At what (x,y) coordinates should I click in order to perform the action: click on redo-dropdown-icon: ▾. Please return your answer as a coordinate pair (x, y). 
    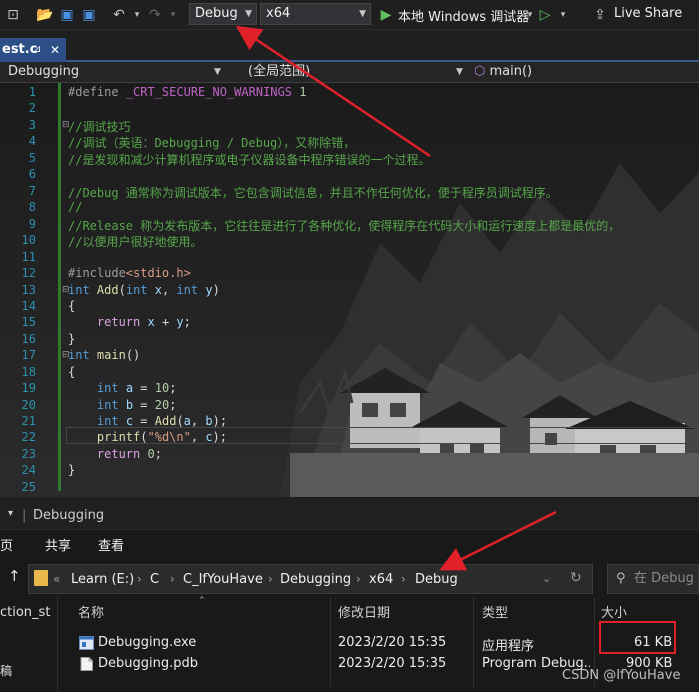
    Looking at the image, I should click on (173, 15).